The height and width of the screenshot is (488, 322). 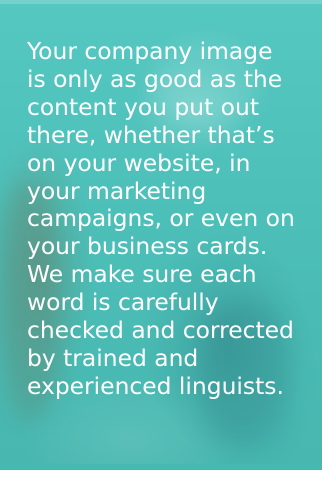 I want to click on paragraph-line: content you put out, so click(x=143, y=106).